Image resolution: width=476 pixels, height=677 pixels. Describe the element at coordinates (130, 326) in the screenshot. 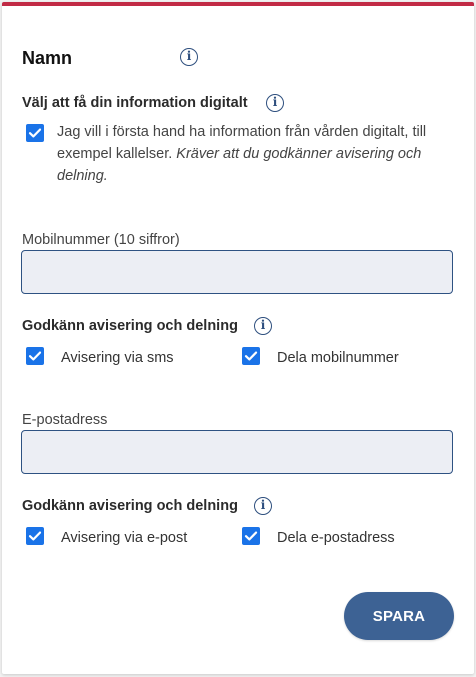

I see `sms-consent-heading: Godkänn avisering och delning` at that location.